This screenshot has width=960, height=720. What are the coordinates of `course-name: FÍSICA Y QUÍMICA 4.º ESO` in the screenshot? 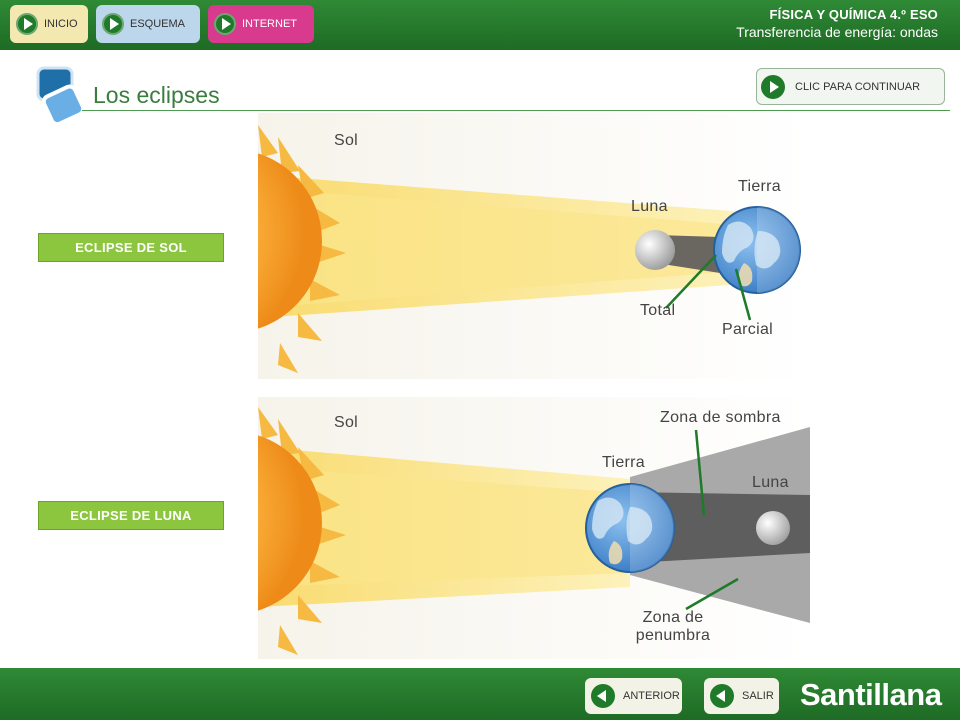 It's located at (853, 14).